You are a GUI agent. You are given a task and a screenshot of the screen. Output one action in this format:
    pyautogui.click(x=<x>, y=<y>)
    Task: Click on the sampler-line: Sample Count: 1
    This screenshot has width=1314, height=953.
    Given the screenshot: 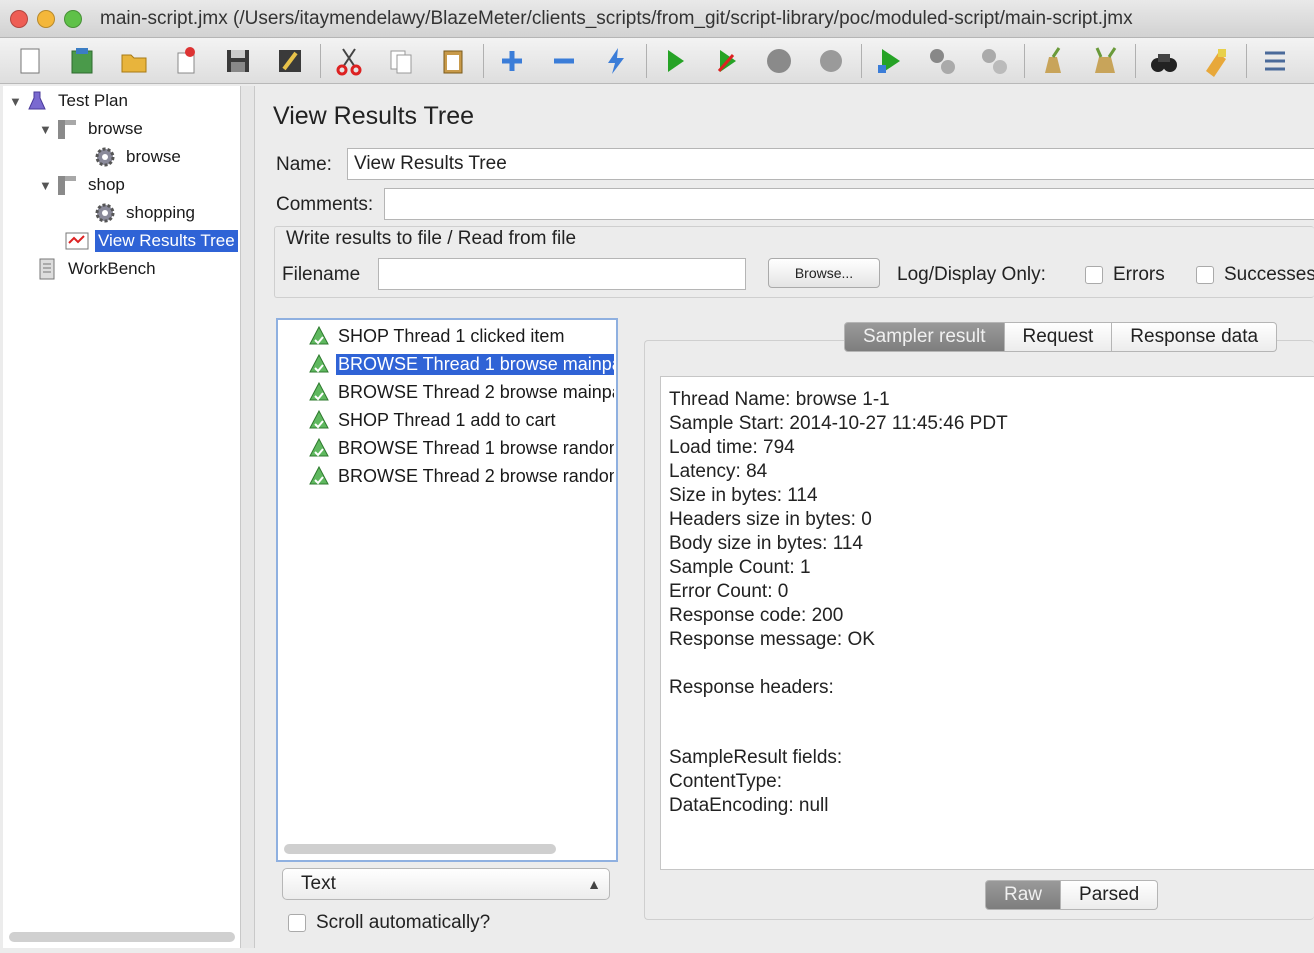 What is the action you would take?
    pyautogui.click(x=740, y=567)
    